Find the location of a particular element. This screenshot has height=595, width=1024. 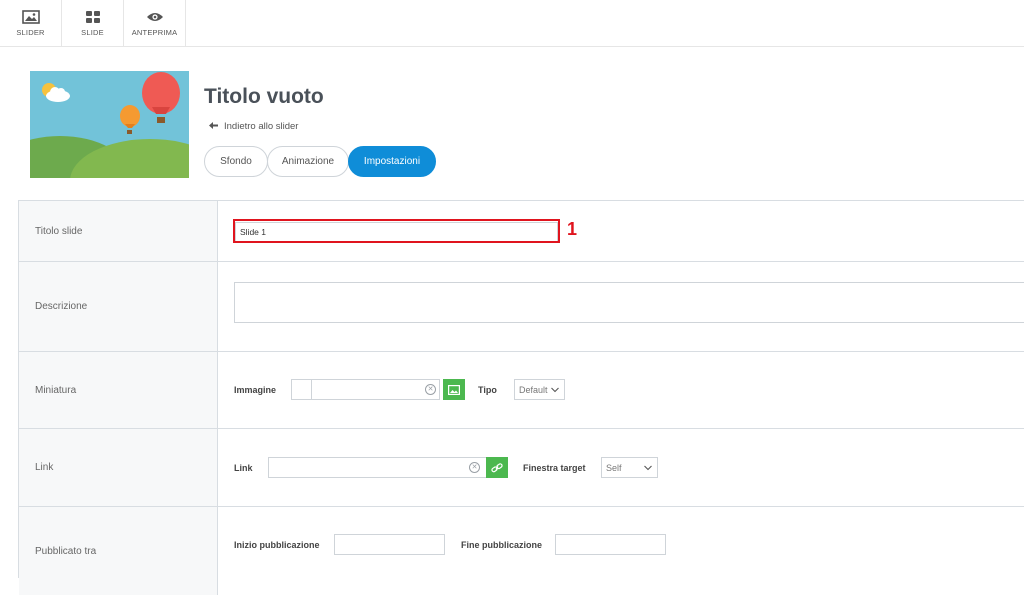

pubblicato-label: Pubblicato tra is located at coordinates (118, 551).